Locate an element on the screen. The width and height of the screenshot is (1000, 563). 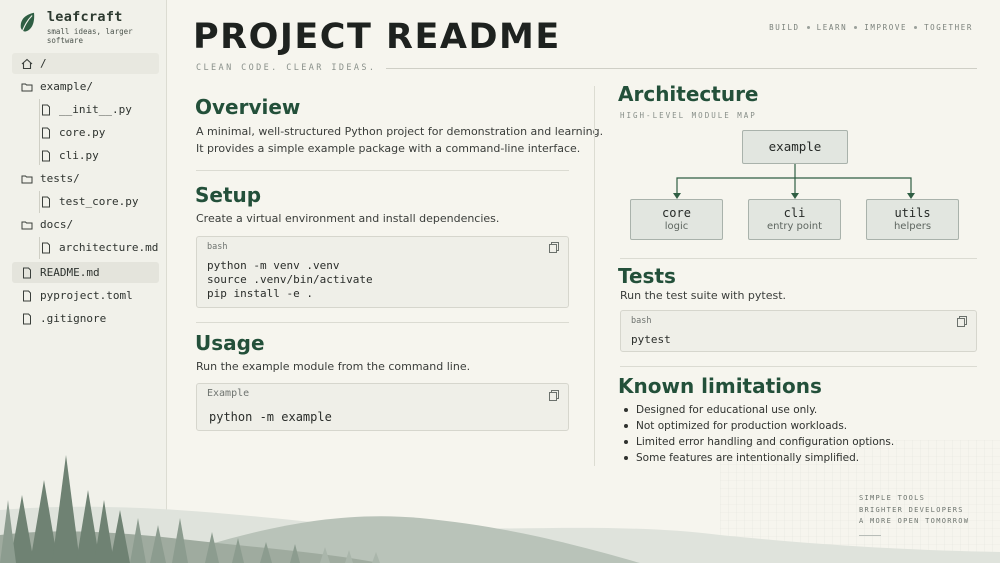
footer-line: BRIGHTER DEVELOPERS is located at coordinates (911, 509).